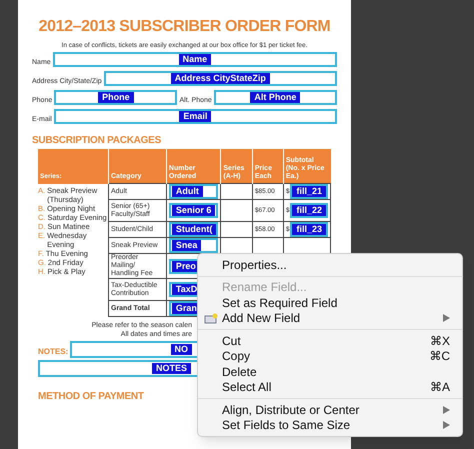 The height and width of the screenshot is (449, 474). What do you see at coordinates (440, 387) in the screenshot?
I see `shortcut-text: ⌘A` at bounding box center [440, 387].